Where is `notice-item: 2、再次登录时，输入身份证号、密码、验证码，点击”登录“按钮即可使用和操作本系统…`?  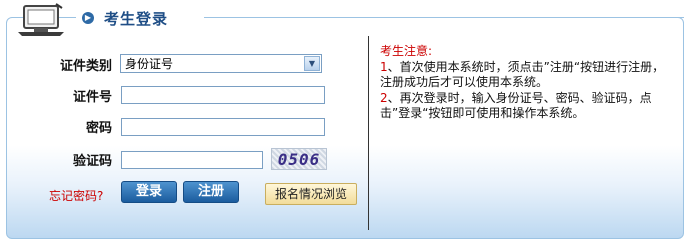 notice-item: 2、再次登录时，输入身份证号、密码、验证码，点击”登录“按钮即可使用和操作本系统… is located at coordinates (516, 105).